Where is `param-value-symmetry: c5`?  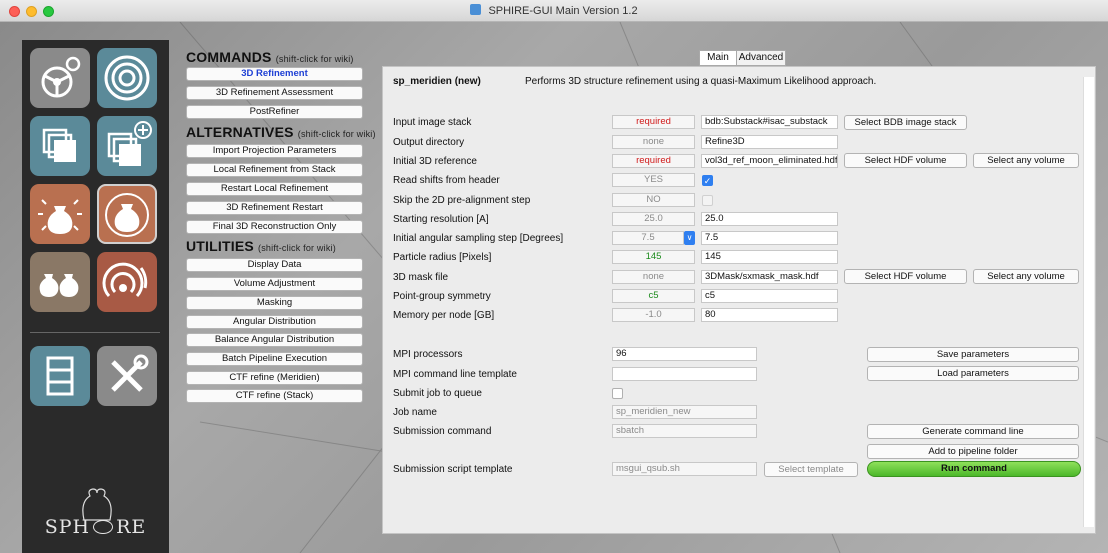 param-value-symmetry: c5 is located at coordinates (769, 296).